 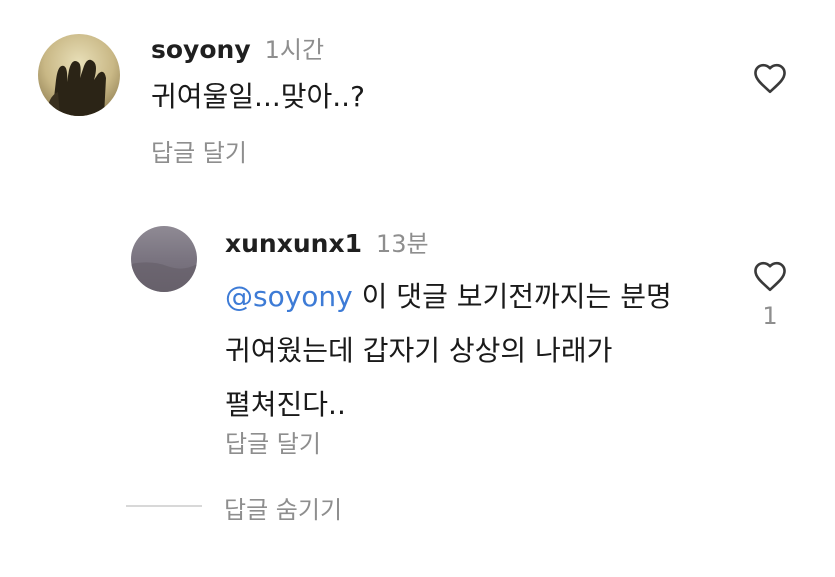 I want to click on comment-timestamp: 1시간, so click(x=294, y=50).